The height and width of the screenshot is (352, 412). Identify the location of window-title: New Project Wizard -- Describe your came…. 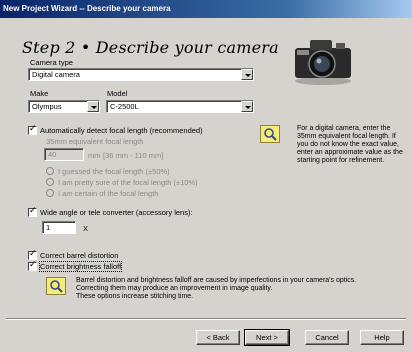
(87, 8).